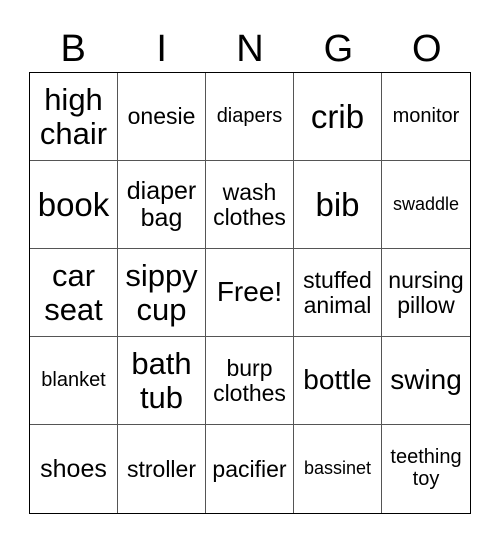  What do you see at coordinates (162, 205) in the screenshot?
I see `bingo-cell: diaper bag` at bounding box center [162, 205].